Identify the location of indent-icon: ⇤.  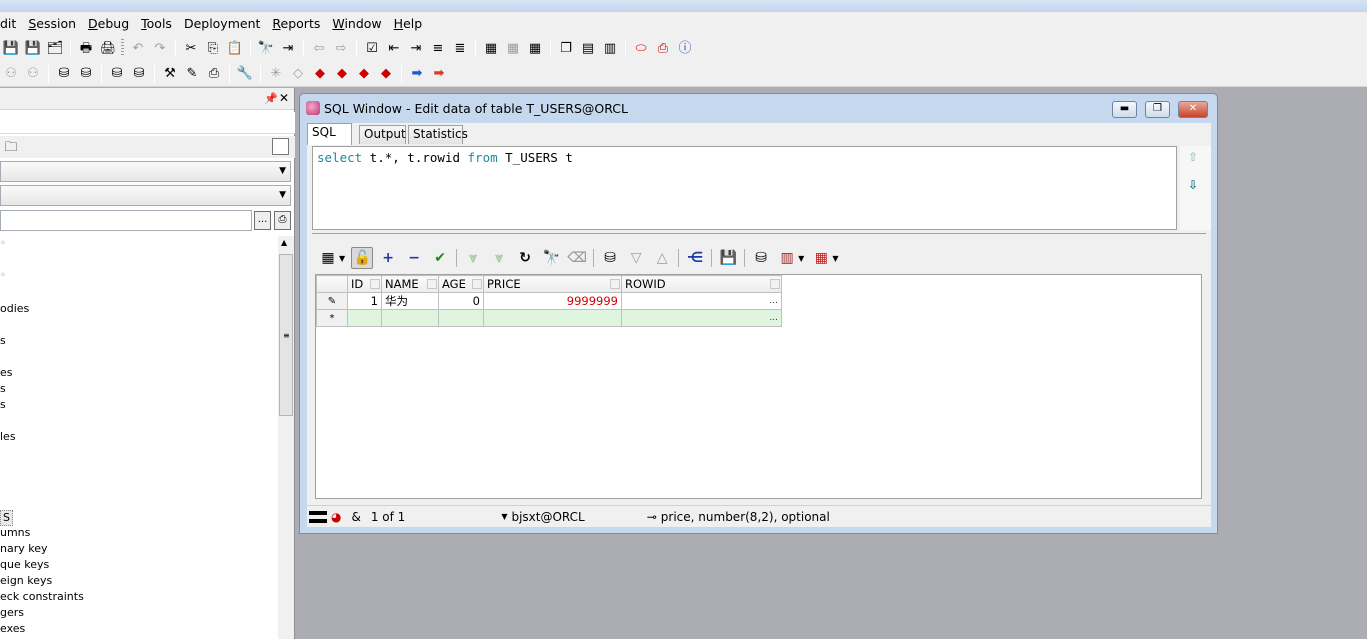
(394, 48).